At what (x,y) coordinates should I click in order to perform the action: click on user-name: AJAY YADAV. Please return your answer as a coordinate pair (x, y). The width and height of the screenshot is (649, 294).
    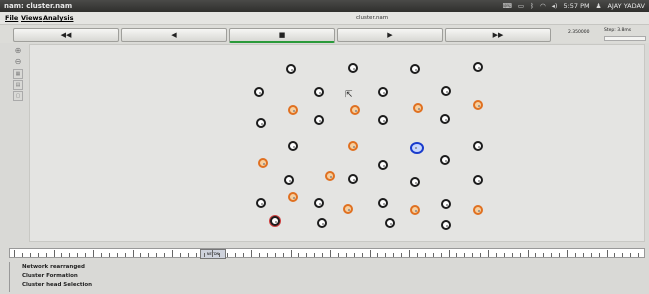
    Looking at the image, I should click on (626, 6).